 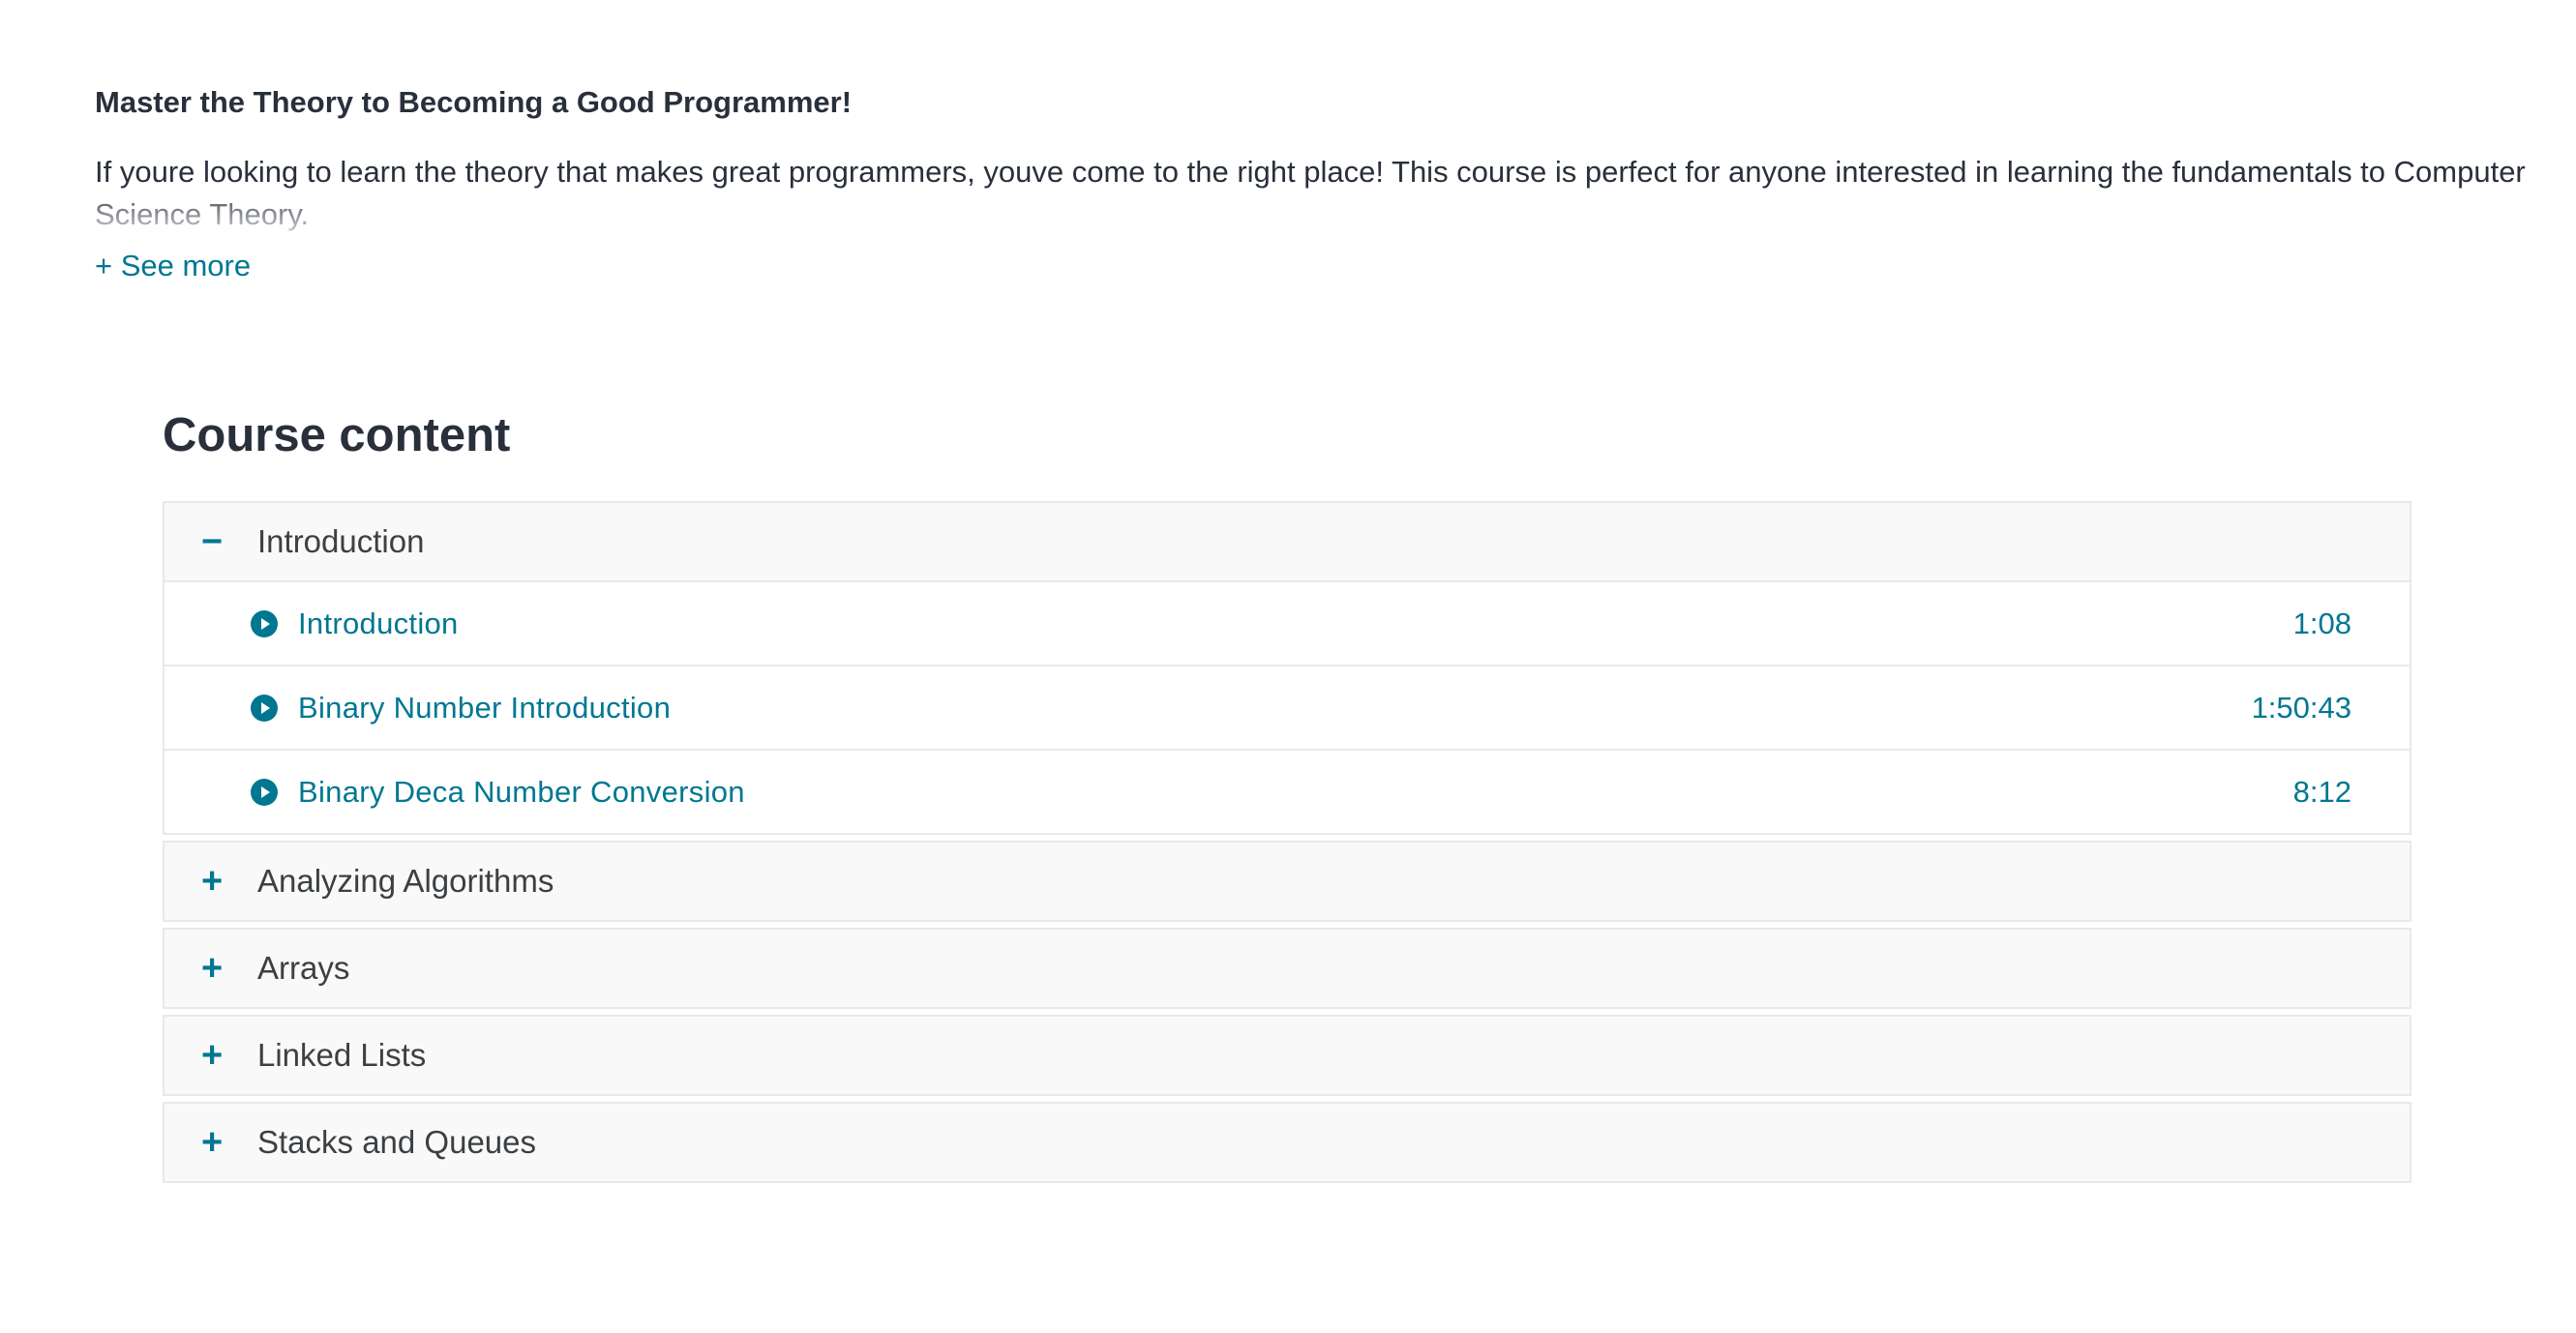 I want to click on section-arrays: + Arrays, so click(x=1287, y=968).